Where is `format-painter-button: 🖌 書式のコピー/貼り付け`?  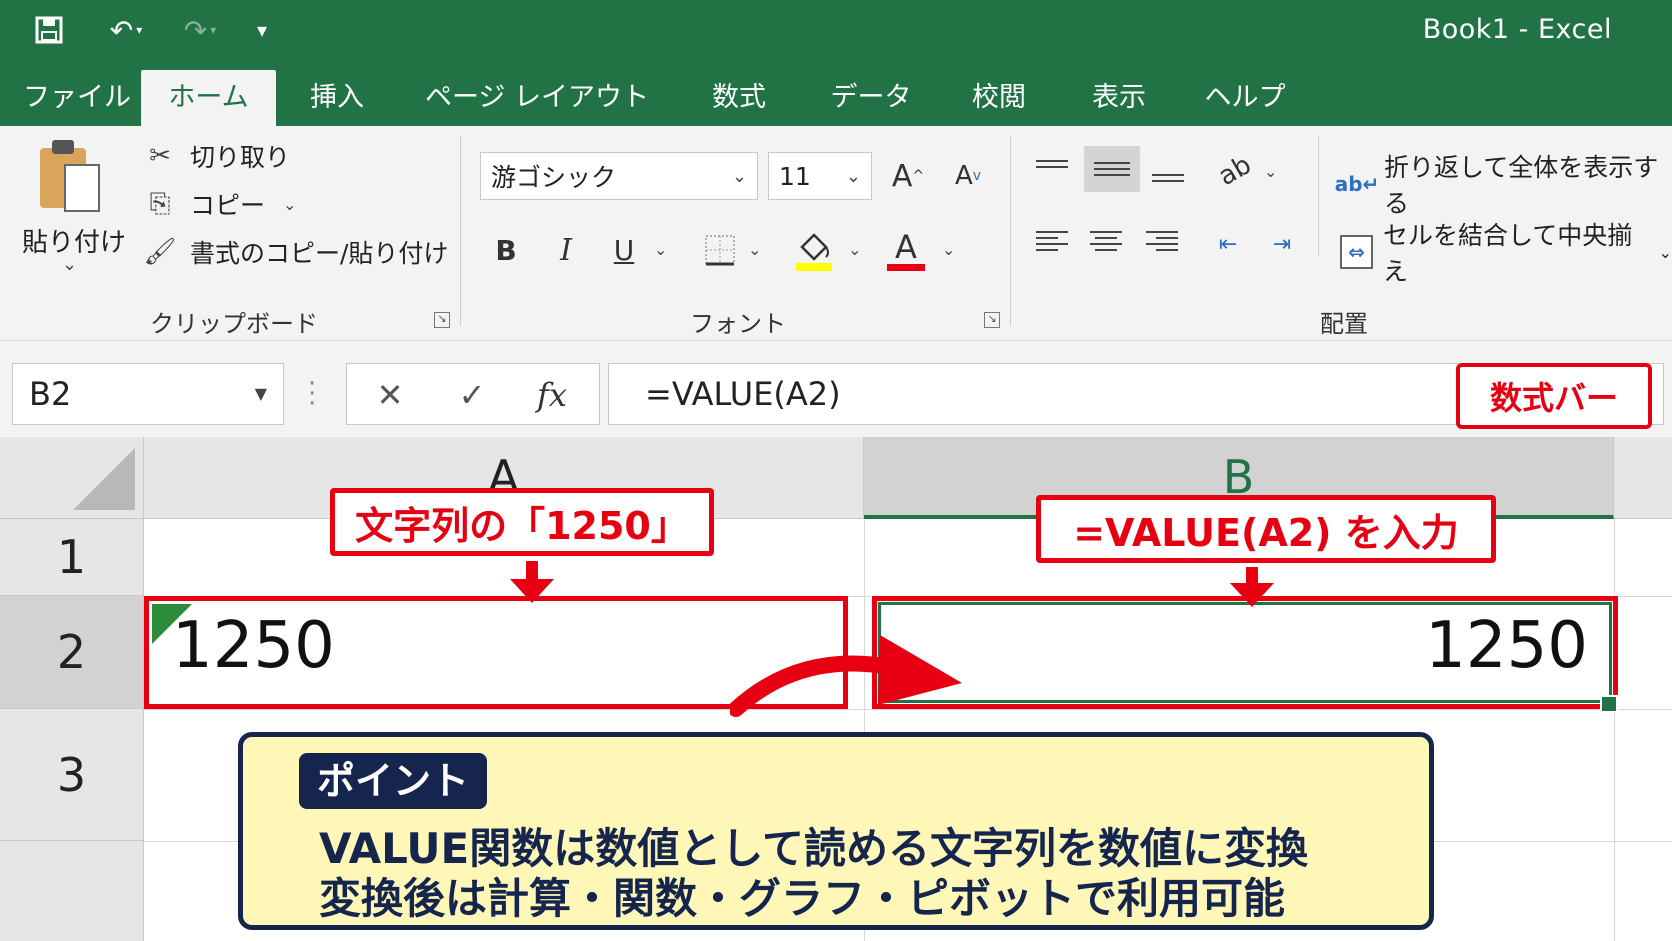
format-painter-button: 🖌 書式のコピー/貼り付け is located at coordinates (295, 252).